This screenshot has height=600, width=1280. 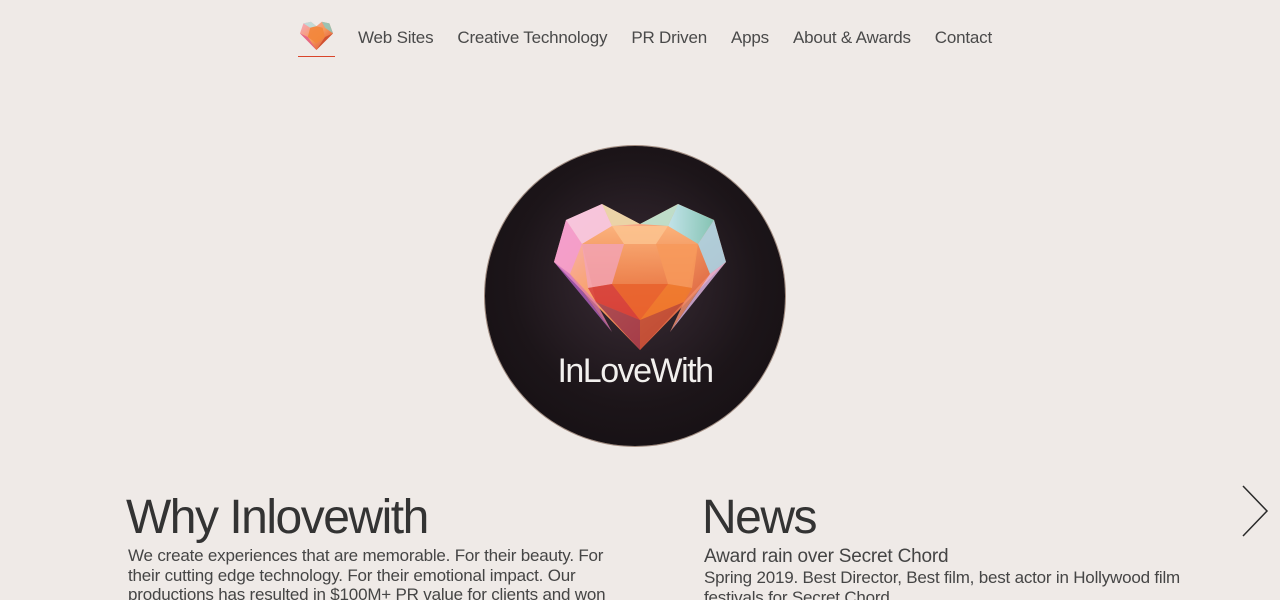 I want to click on carousel-next-button, so click(x=1255, y=511).